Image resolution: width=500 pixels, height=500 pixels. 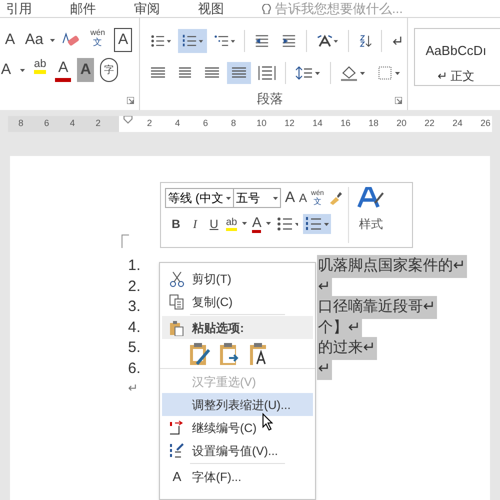 What do you see at coordinates (177, 428) in the screenshot?
I see `continue-numbering-icon` at bounding box center [177, 428].